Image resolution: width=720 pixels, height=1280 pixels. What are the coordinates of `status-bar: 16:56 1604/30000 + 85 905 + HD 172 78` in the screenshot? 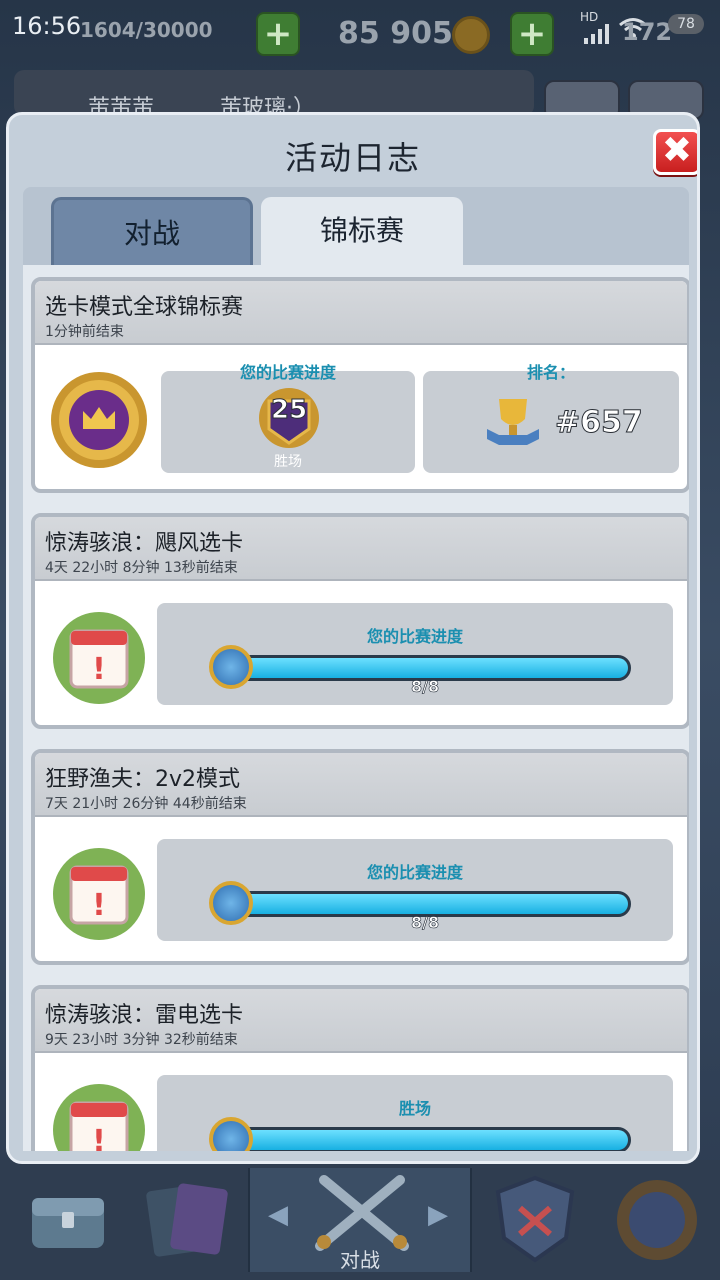 It's located at (360, 30).